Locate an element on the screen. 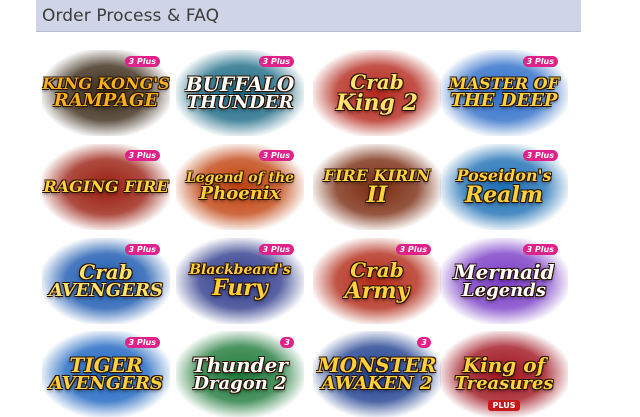 Image resolution: width=640 pixels, height=417 pixels. page-header: Order Process & FAQ is located at coordinates (308, 16).